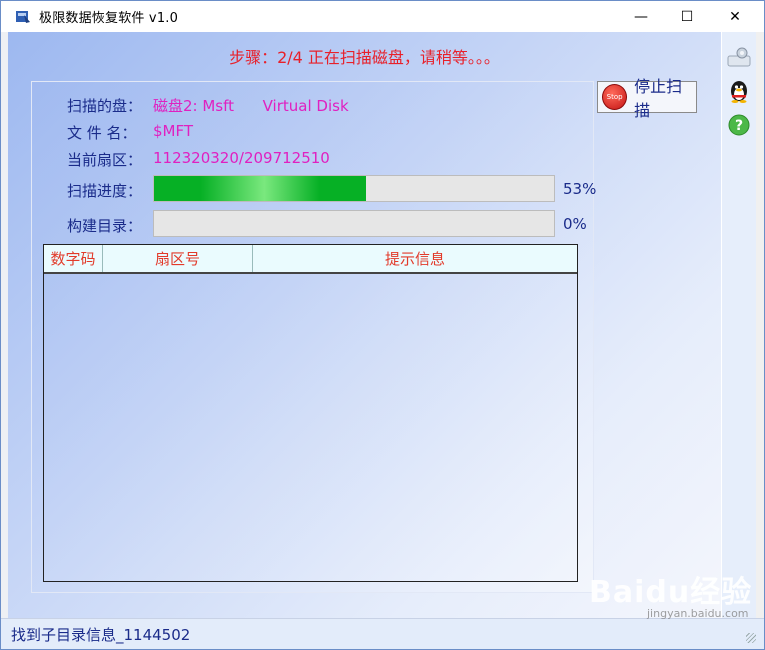 This screenshot has width=765, height=650. Describe the element at coordinates (102, 133) in the screenshot. I see `file-name-label: 文 件 名：` at that location.